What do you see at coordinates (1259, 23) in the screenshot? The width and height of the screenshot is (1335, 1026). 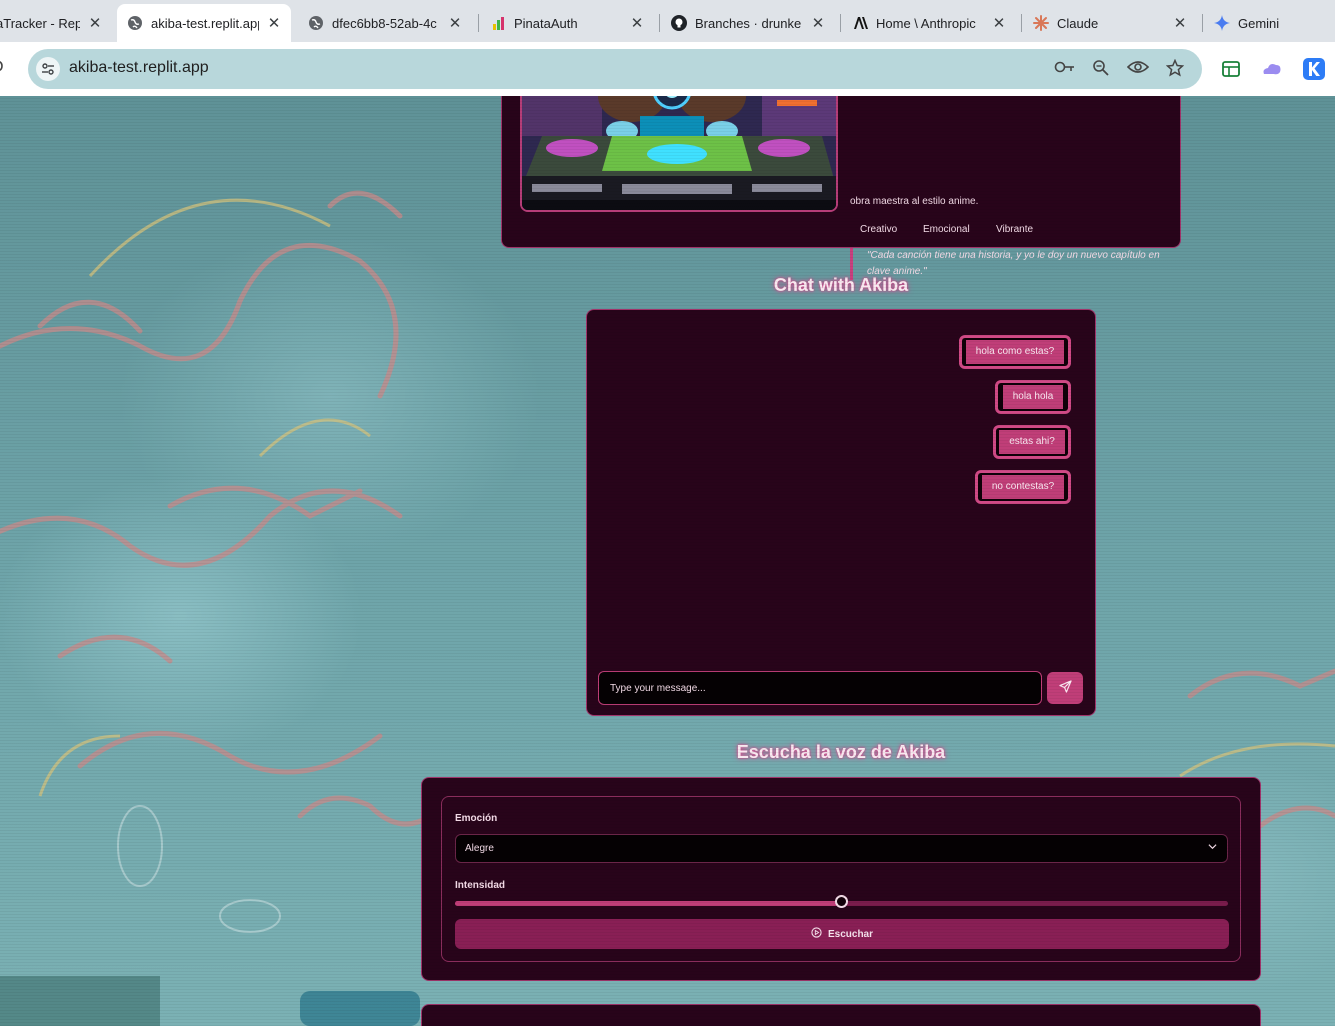 I see `tab-title: Gemini` at bounding box center [1259, 23].